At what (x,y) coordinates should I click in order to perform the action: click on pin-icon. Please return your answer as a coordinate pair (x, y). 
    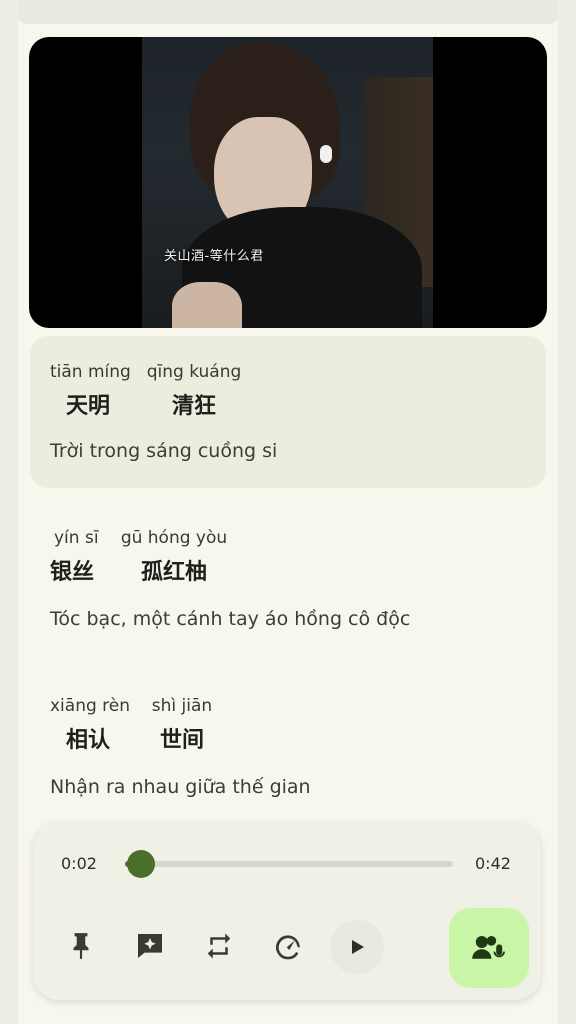
    Looking at the image, I should click on (81, 946).